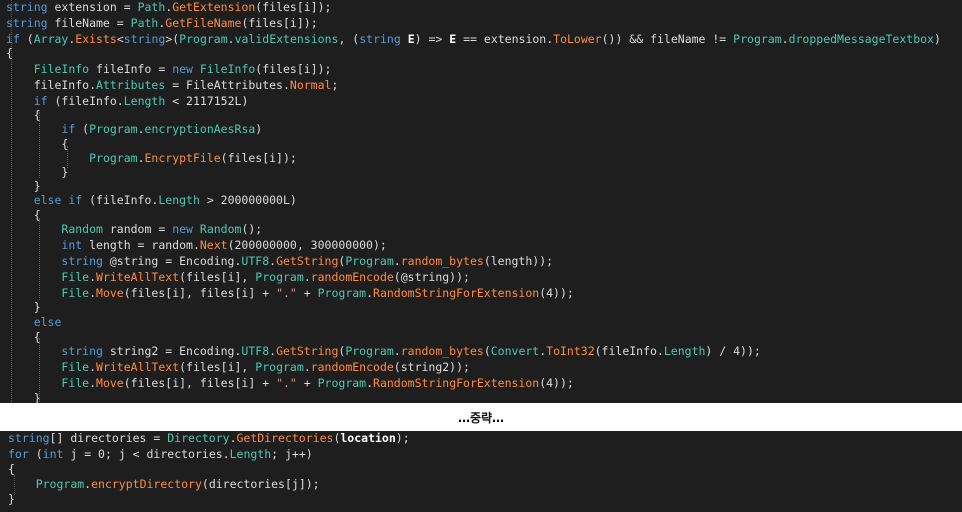 The width and height of the screenshot is (962, 512). Describe the element at coordinates (505, 39) in the screenshot. I see `code-token: == extension.` at that location.